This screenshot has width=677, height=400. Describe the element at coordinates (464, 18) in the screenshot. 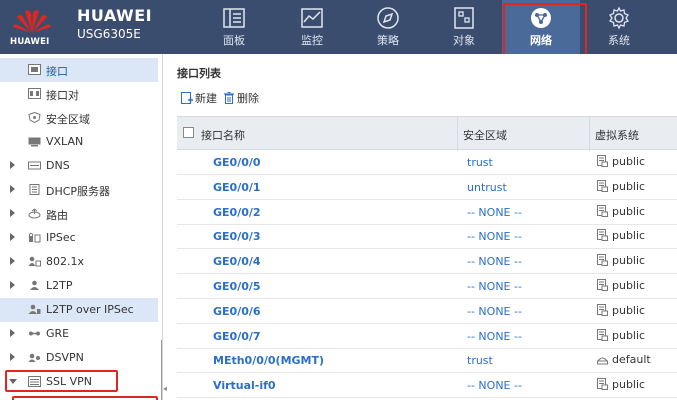

I see `object-icon` at that location.